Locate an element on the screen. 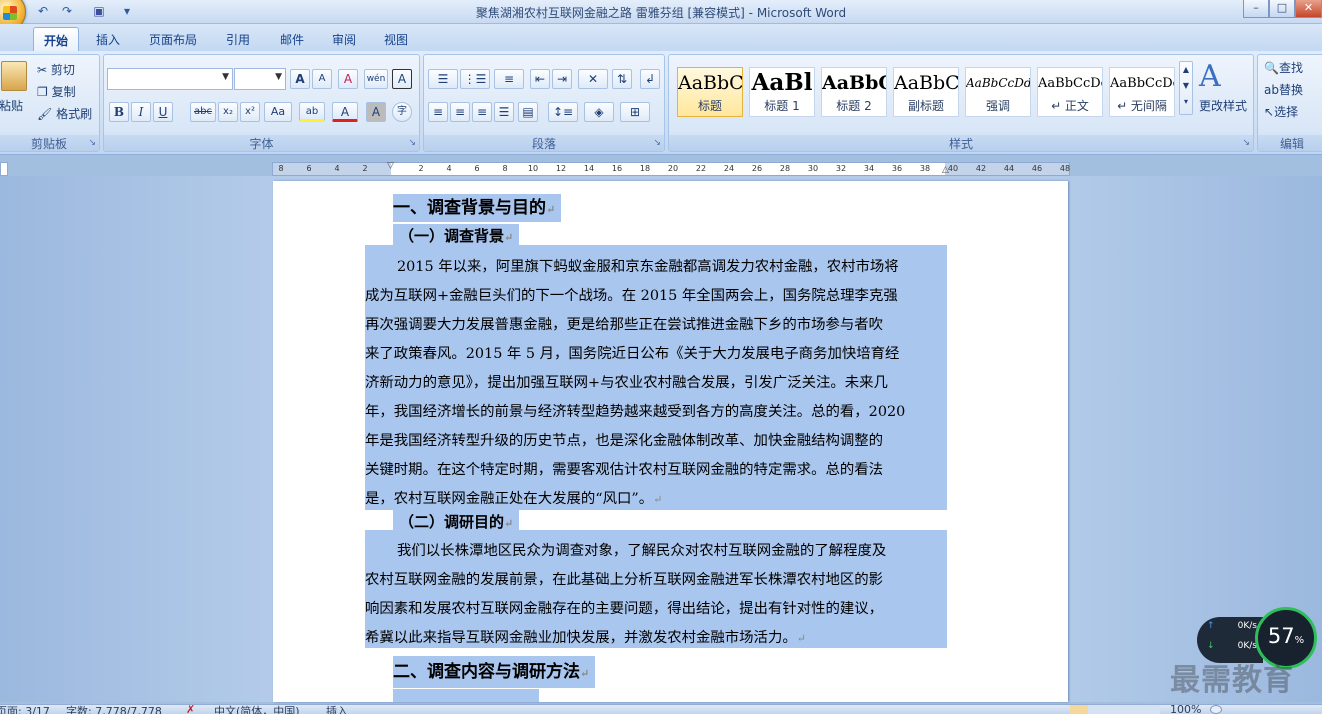 This screenshot has width=1322, height=714. style-normal: AaBbCcDc ↵ 正文 is located at coordinates (1070, 92).